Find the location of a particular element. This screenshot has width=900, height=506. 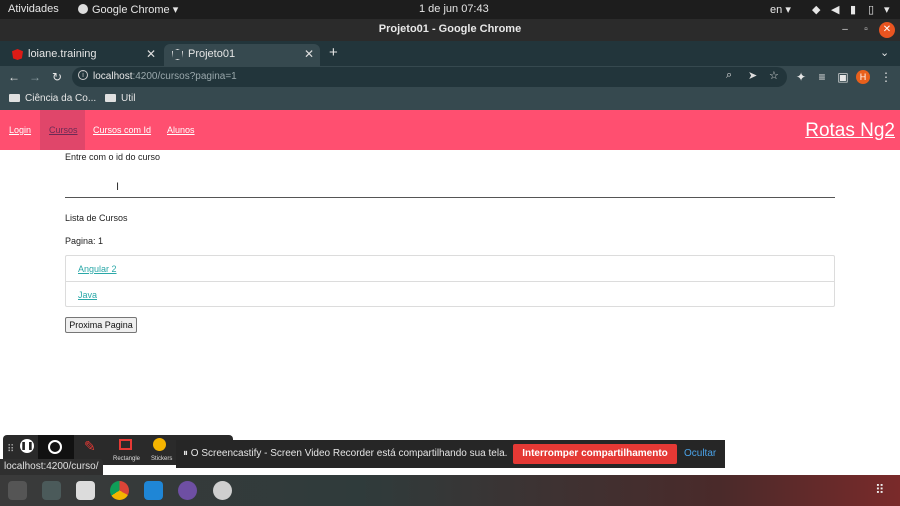

nav-link-alunos: Alunos is located at coordinates (181, 130).